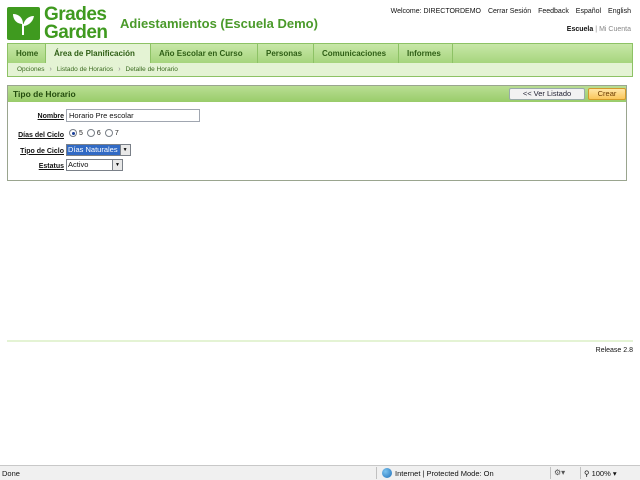 The height and width of the screenshot is (480, 640). What do you see at coordinates (116, 133) in the screenshot?
I see `dias-option-7: 7` at bounding box center [116, 133].